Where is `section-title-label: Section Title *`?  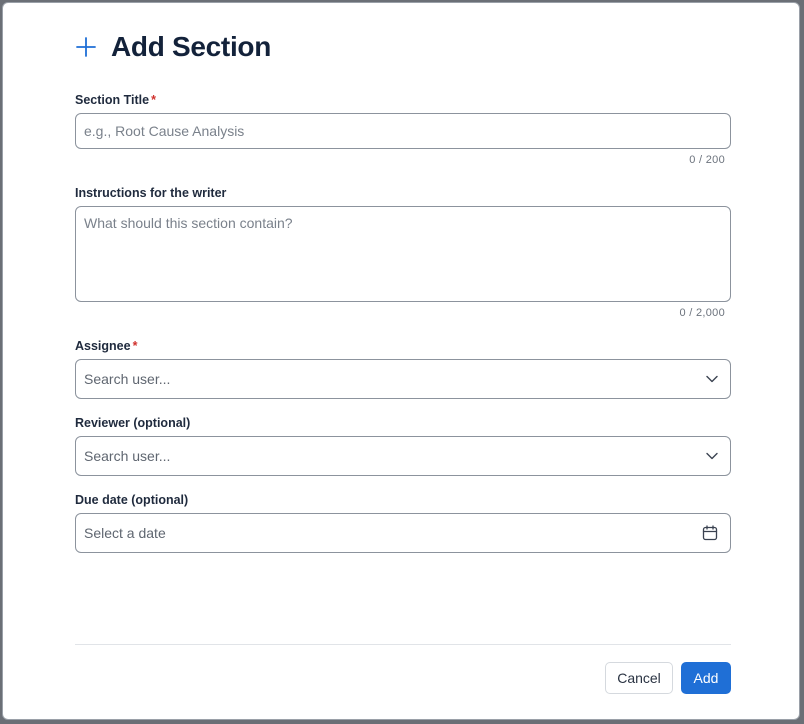 section-title-label: Section Title * is located at coordinates (115, 100).